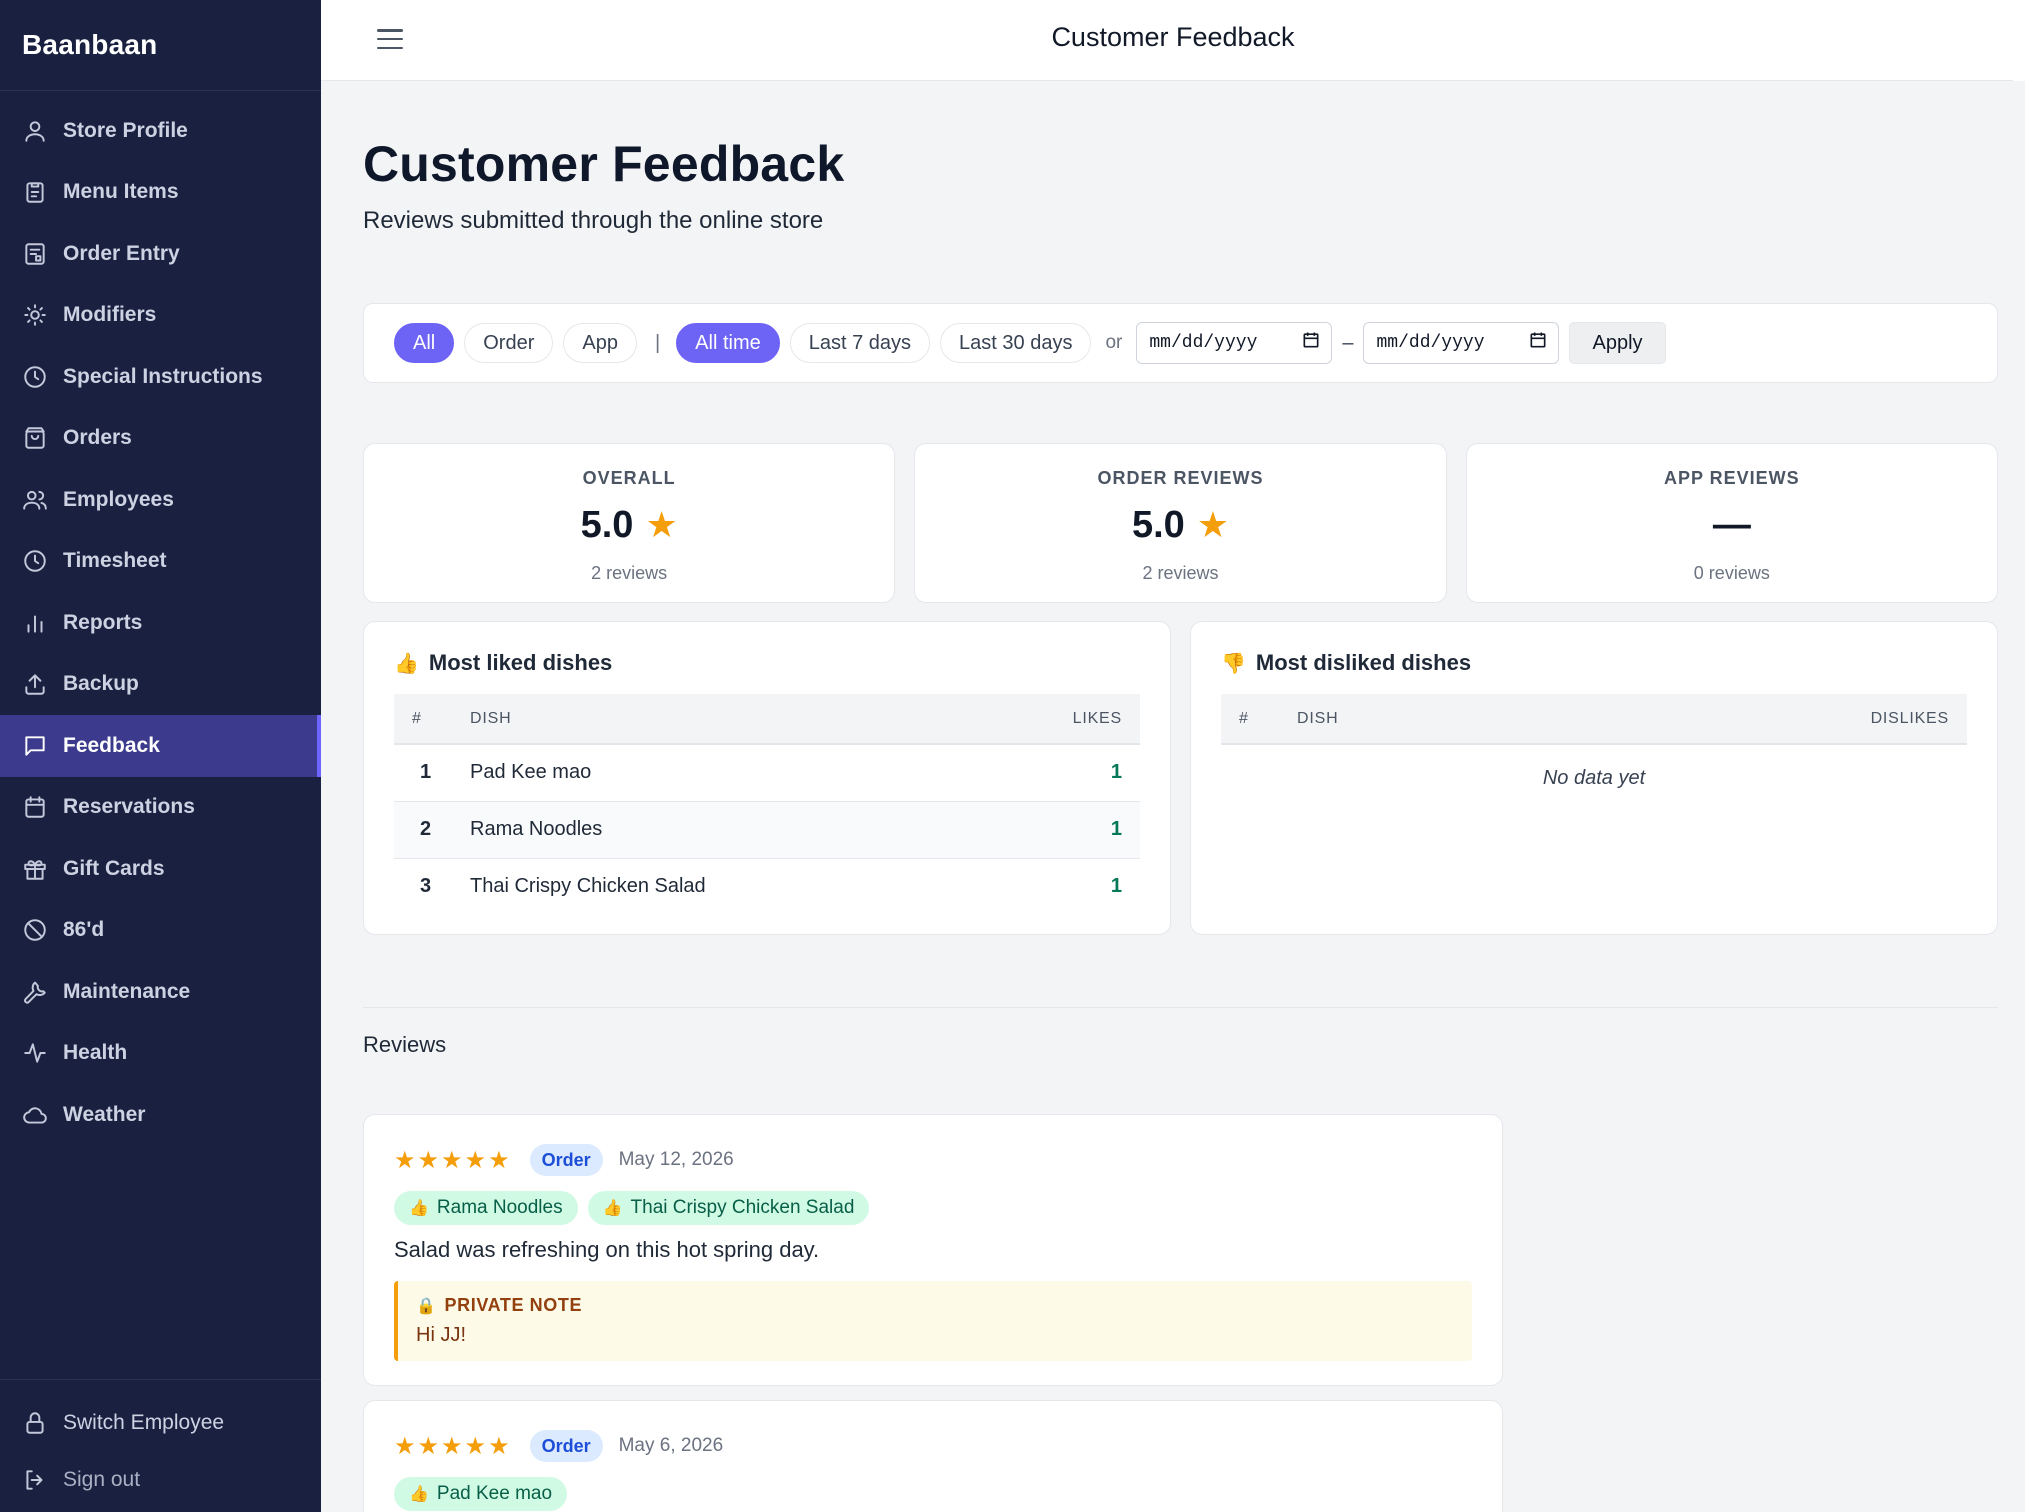 The width and height of the screenshot is (2025, 1512). What do you see at coordinates (160, 1115) in the screenshot?
I see `sidebar-item-weather: Weather` at bounding box center [160, 1115].